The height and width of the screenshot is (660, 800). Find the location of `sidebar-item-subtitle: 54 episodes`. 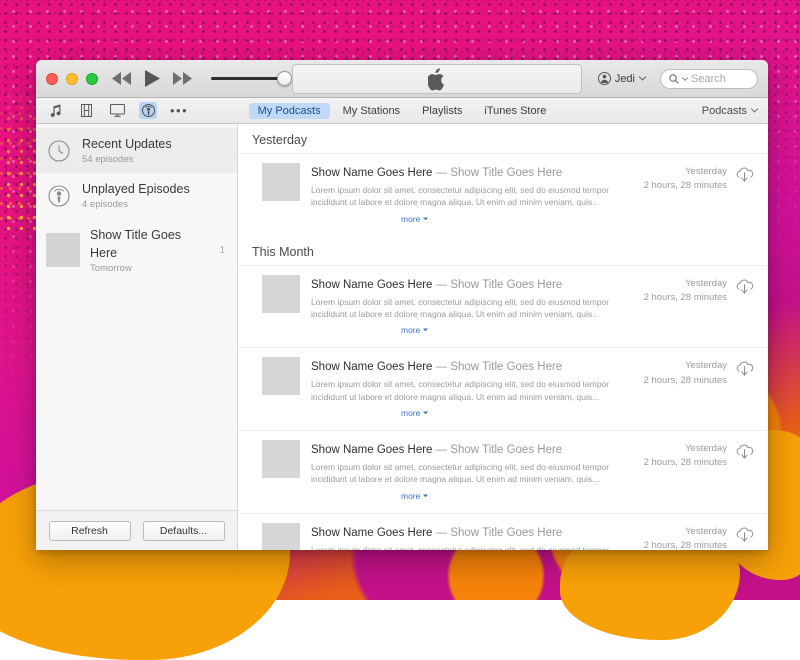

sidebar-item-subtitle: 54 episodes is located at coordinates (108, 159).